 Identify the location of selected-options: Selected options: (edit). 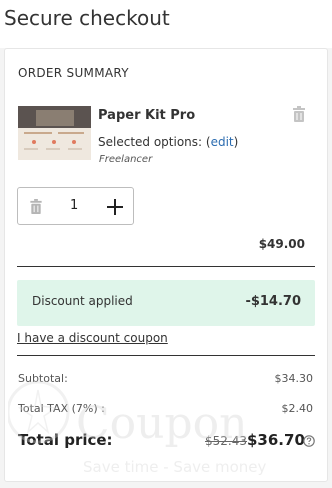
(168, 142).